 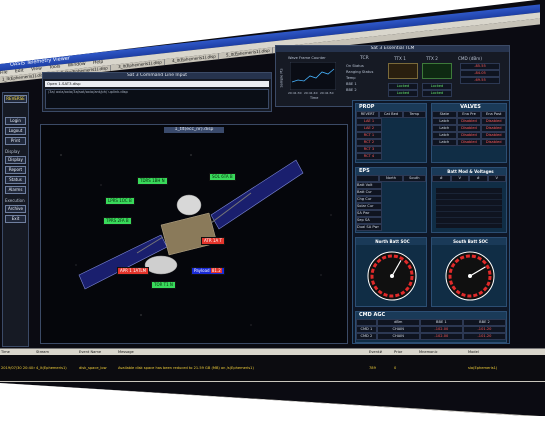 What do you see at coordinates (414, 178) in the screenshot?
I see `eps-col-south: South` at bounding box center [414, 178].